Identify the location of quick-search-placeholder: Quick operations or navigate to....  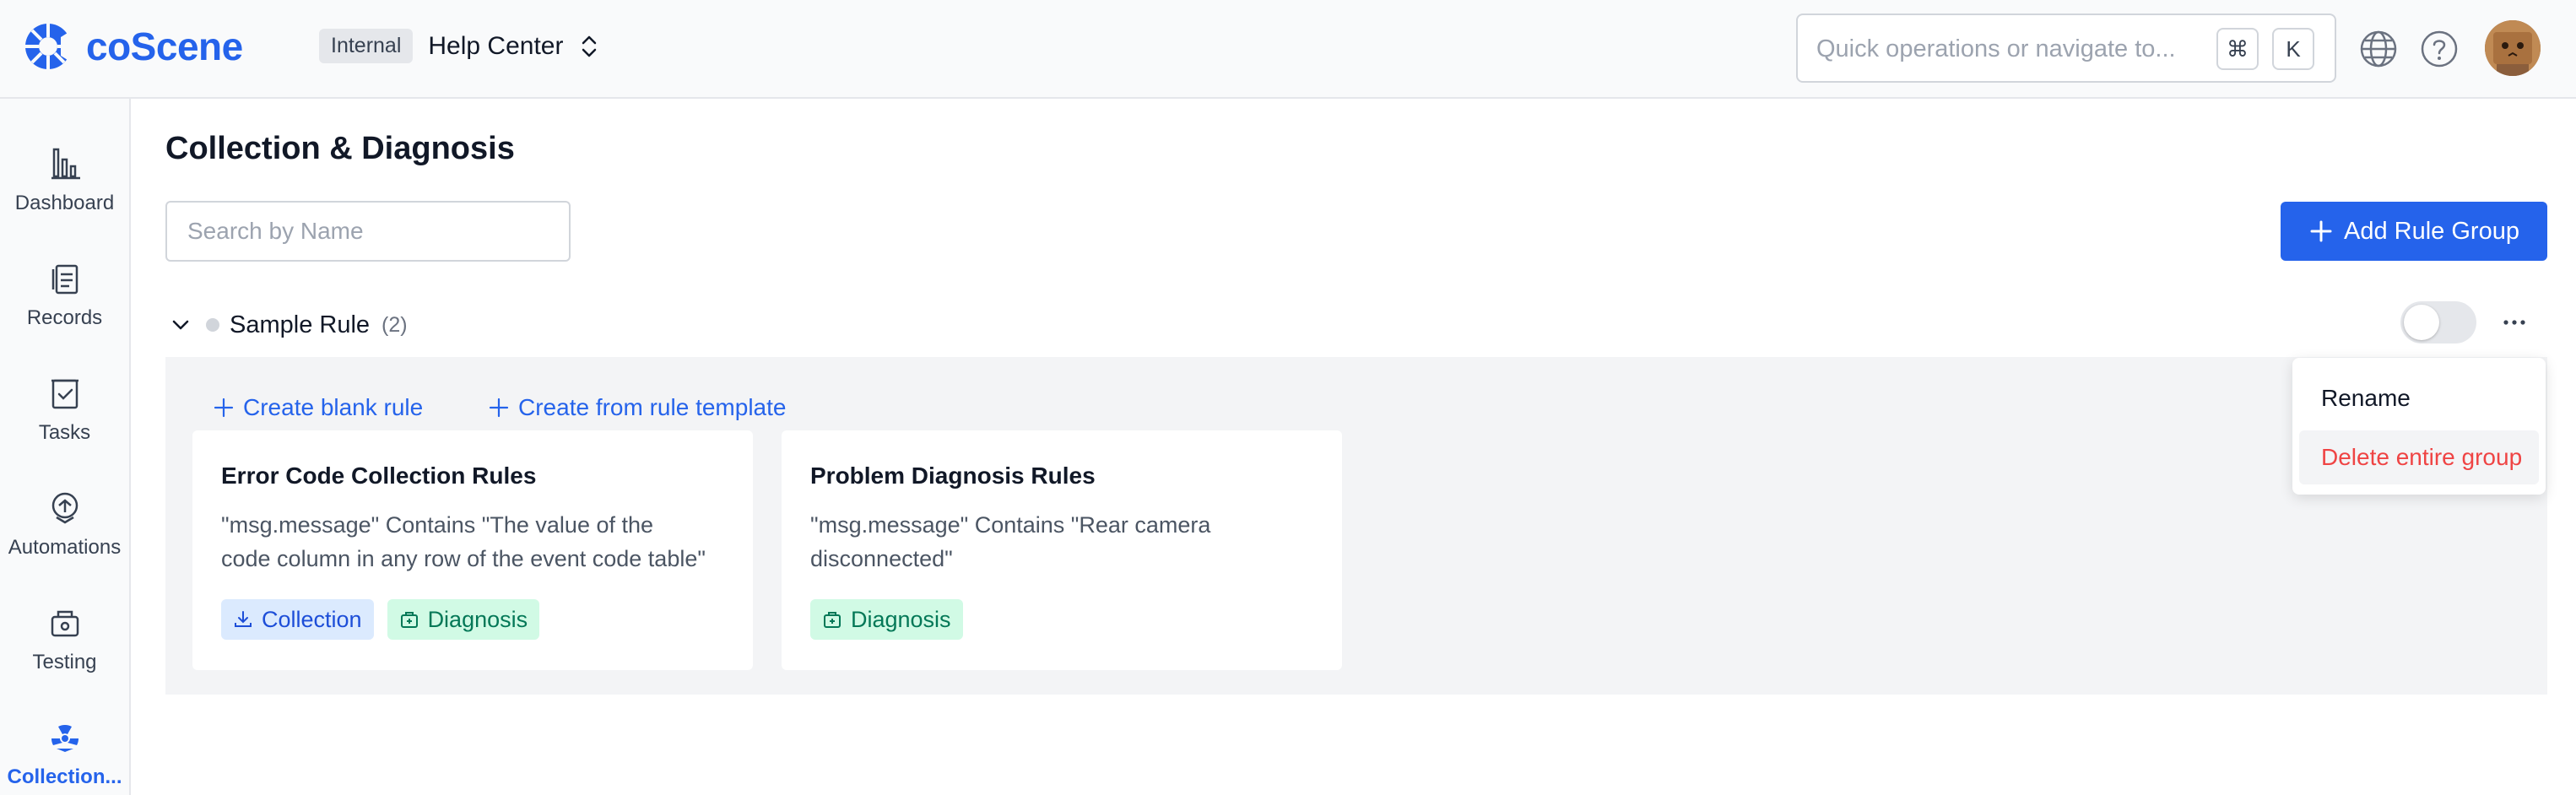
(1996, 48).